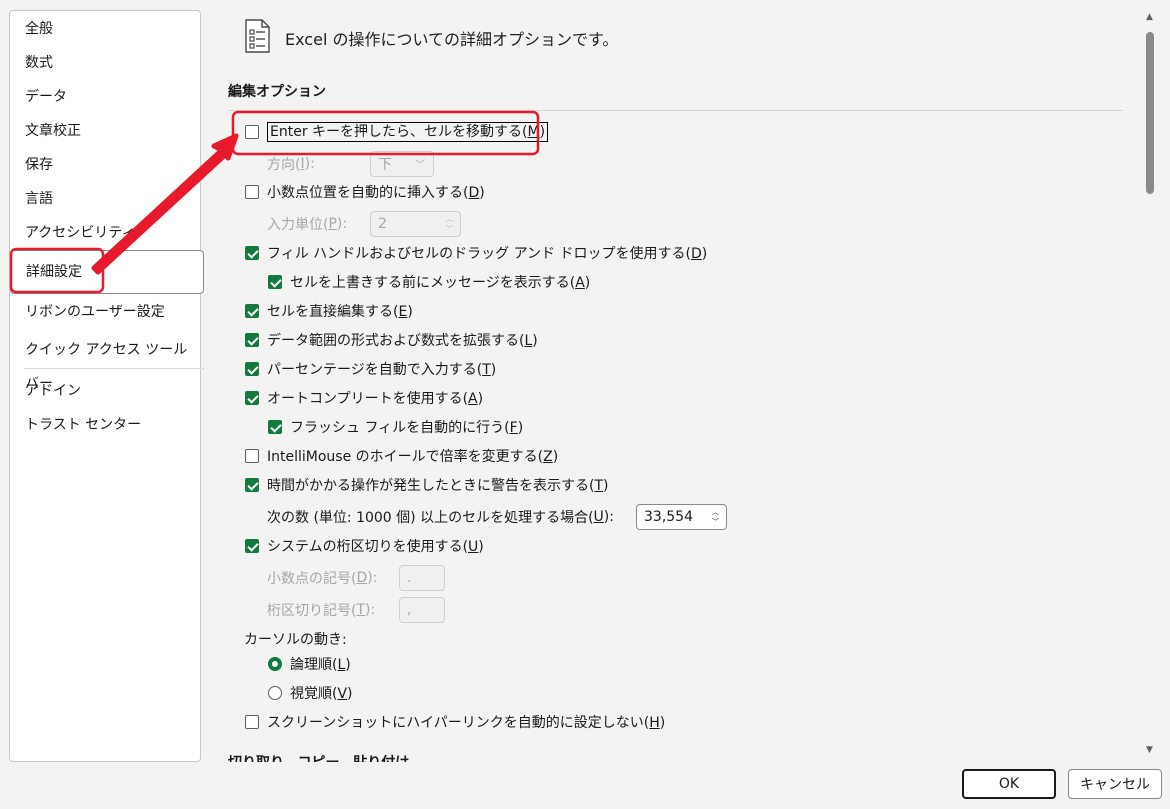 This screenshot has height=809, width=1170. I want to click on option-intellimouse: IntelliMouse のホイールで倍率を変更する(Z), so click(401, 456).